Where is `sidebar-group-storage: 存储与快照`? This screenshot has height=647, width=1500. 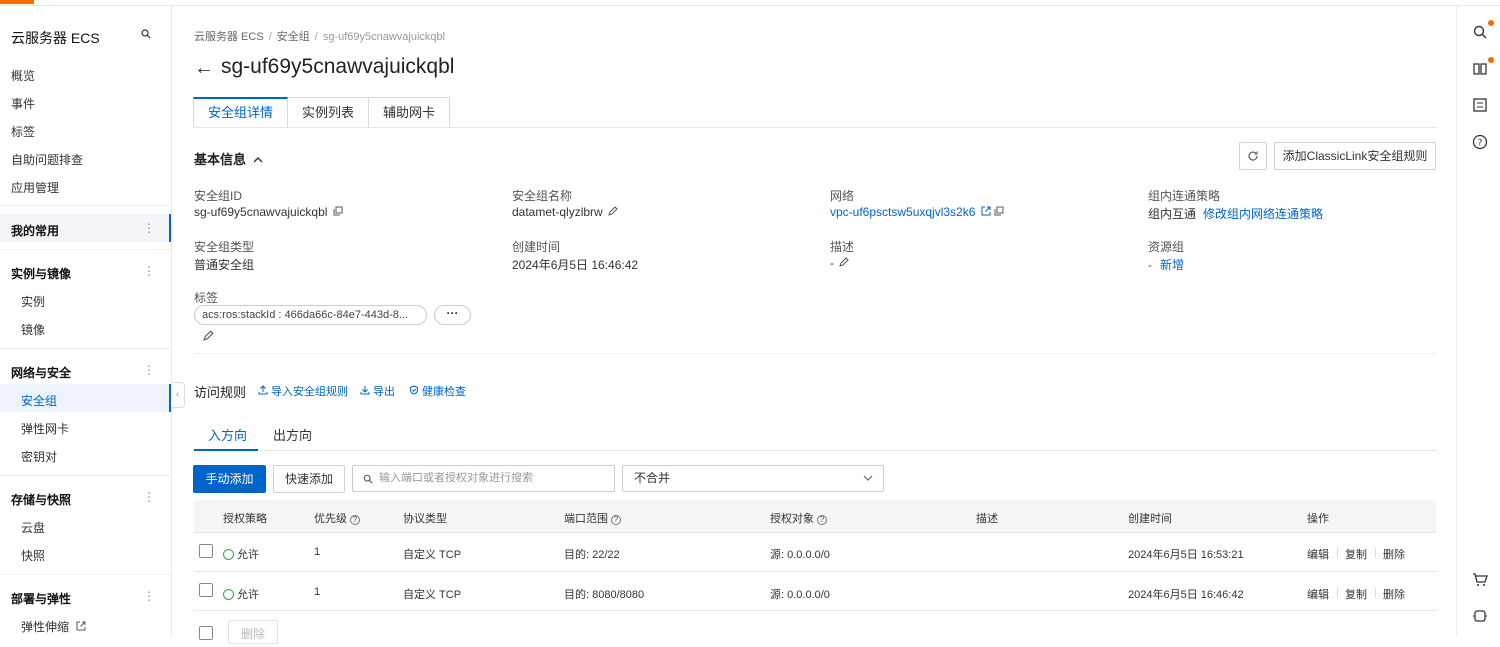
sidebar-group-storage: 存储与快照 is located at coordinates (41, 499).